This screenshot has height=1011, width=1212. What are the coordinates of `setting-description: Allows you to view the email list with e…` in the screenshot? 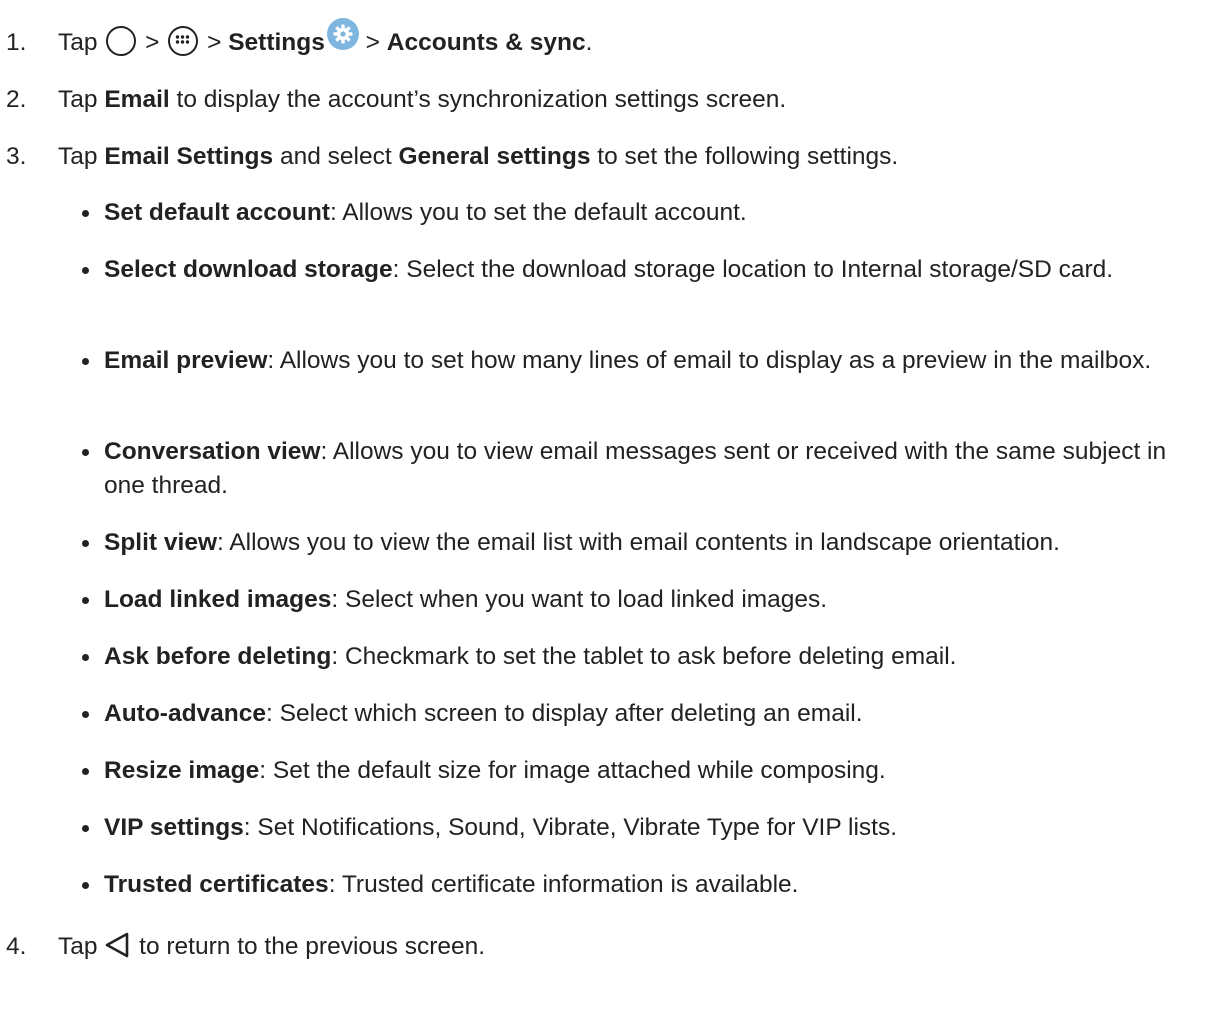 It's located at (644, 542).